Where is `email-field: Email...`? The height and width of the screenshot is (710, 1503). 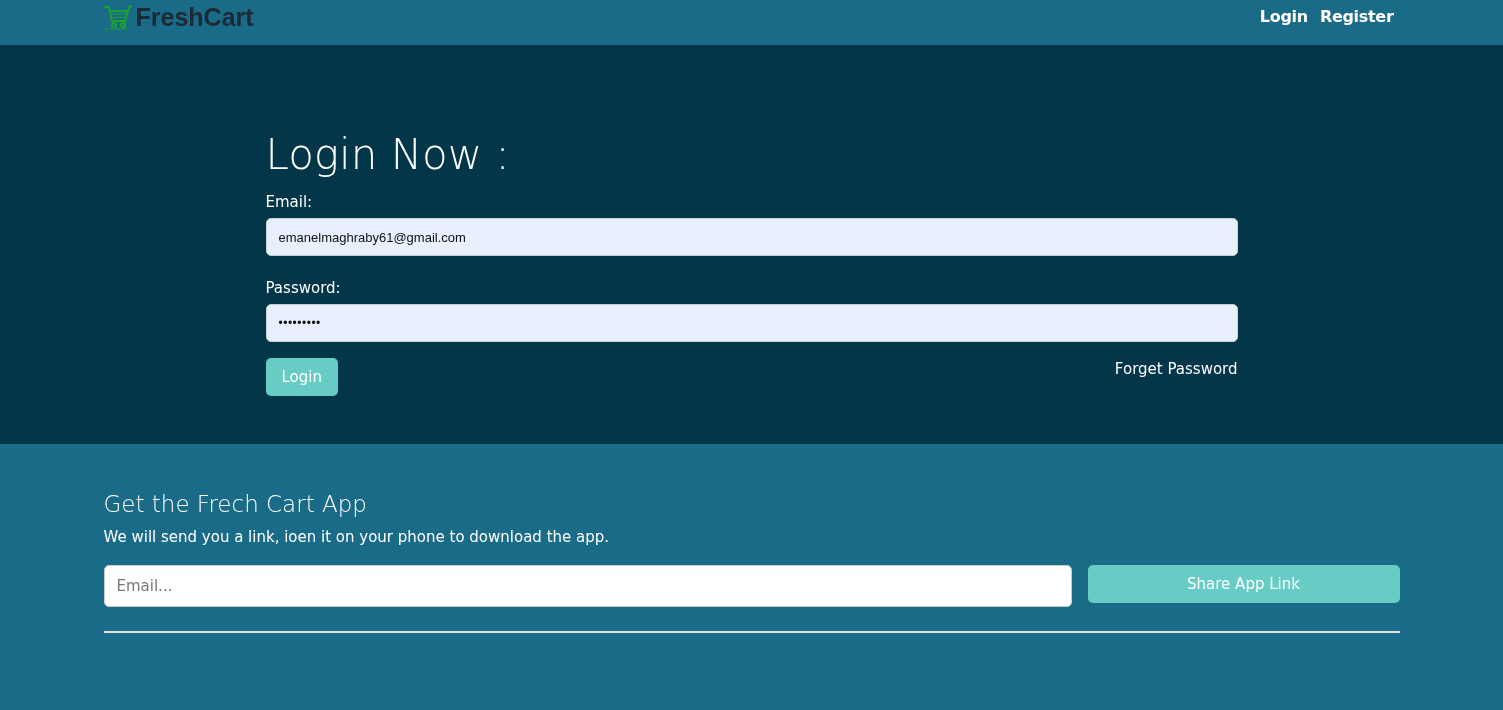
email-field: Email... is located at coordinates (587, 586).